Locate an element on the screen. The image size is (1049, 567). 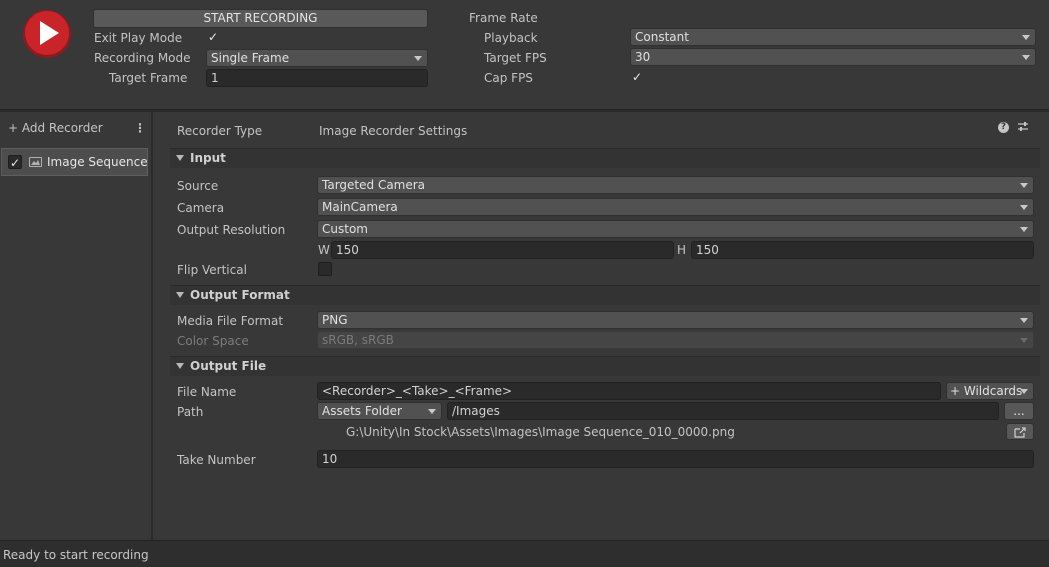
color-space-dropdown: sRGB, sRGB is located at coordinates (675, 340).